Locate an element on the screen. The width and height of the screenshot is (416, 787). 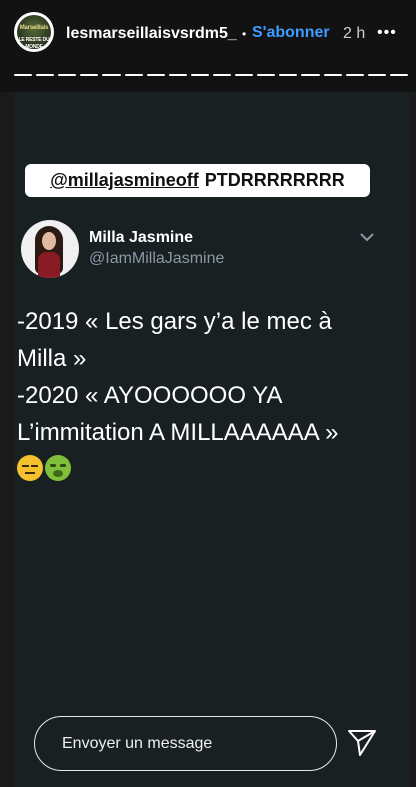
expressionless-face-emoji is located at coordinates (30, 468).